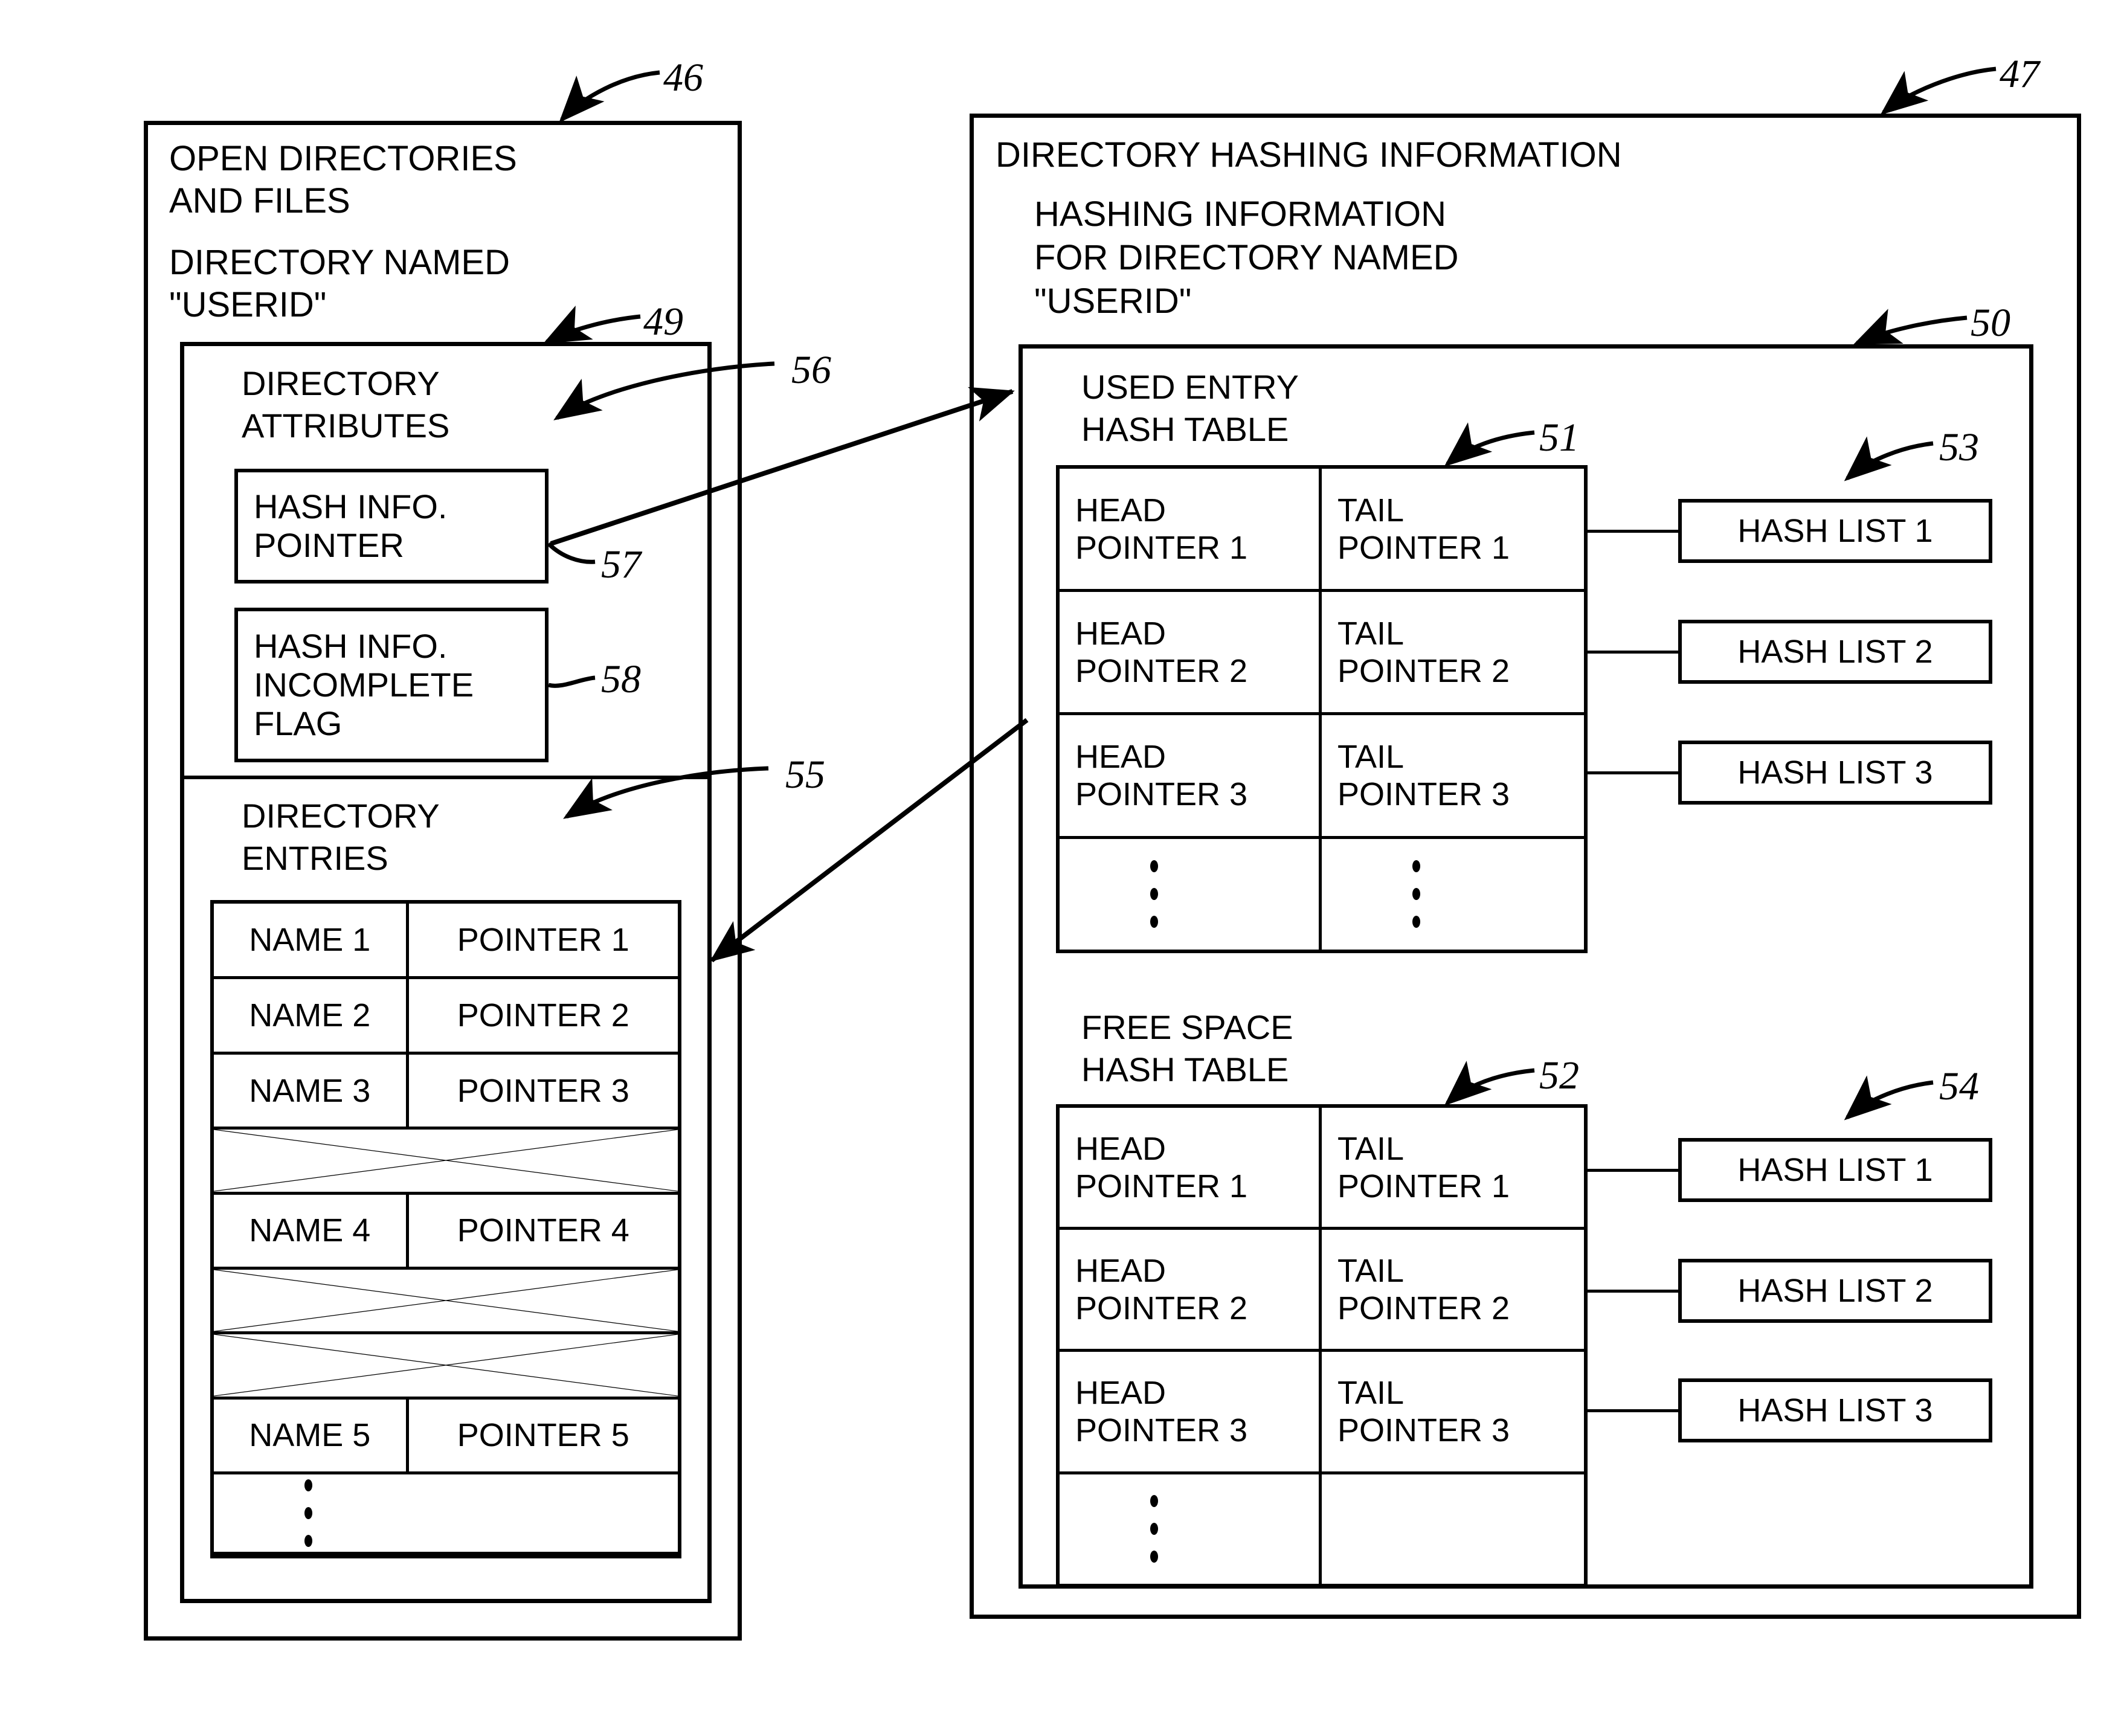 The height and width of the screenshot is (1736, 2124). I want to click on hash-info-pointer-label: HASH INFO. POINTER, so click(351, 525).